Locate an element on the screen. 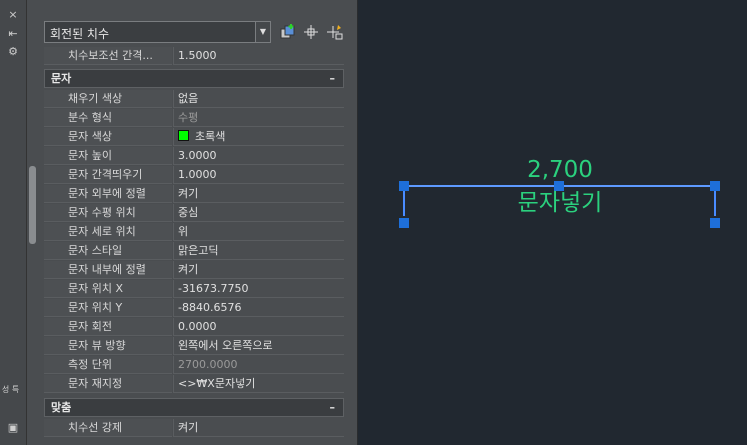  property-value: 맑은고딕 is located at coordinates (258, 251).